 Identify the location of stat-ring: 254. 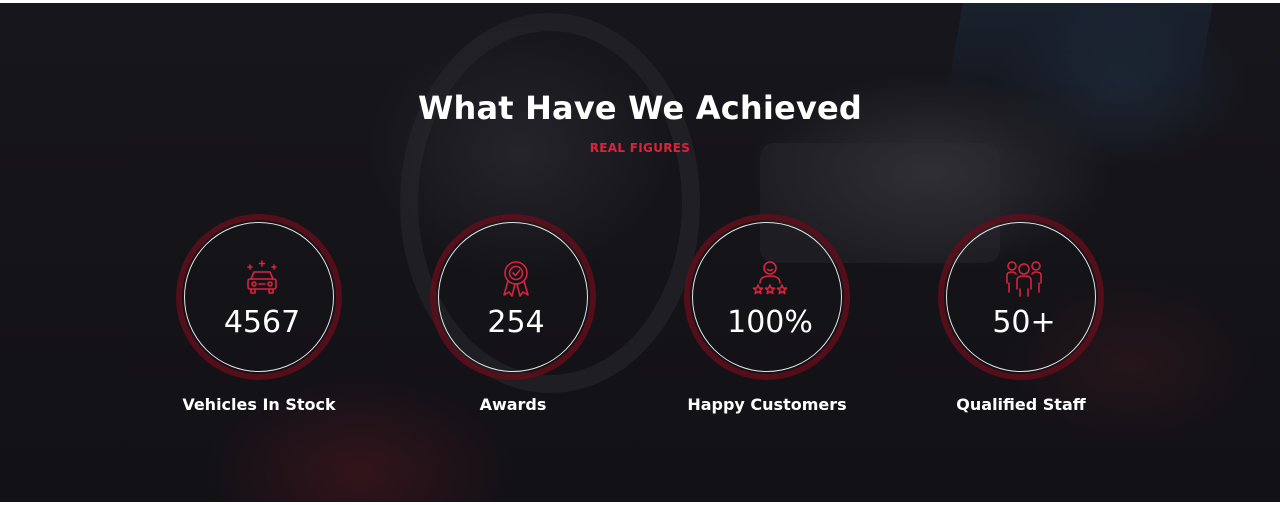
(513, 297).